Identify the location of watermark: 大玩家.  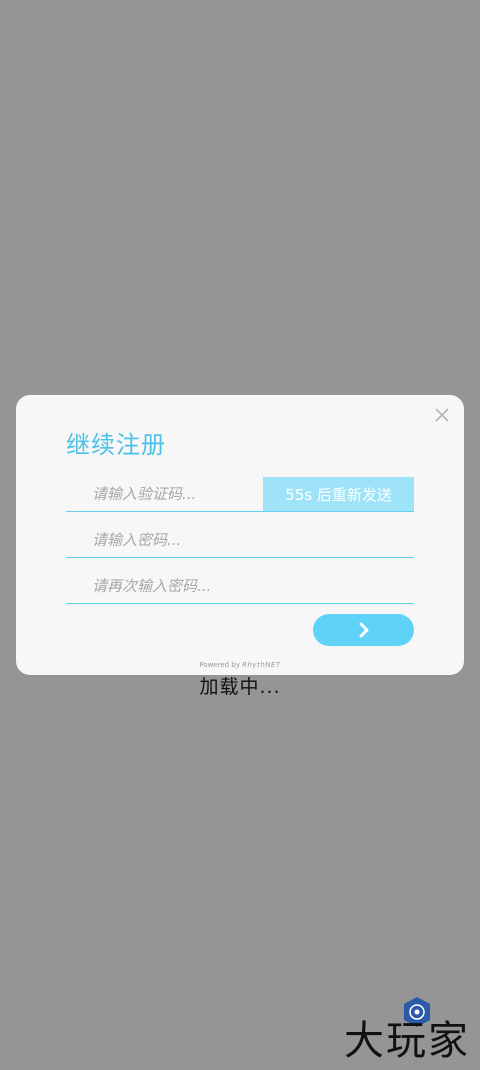
(403, 1031).